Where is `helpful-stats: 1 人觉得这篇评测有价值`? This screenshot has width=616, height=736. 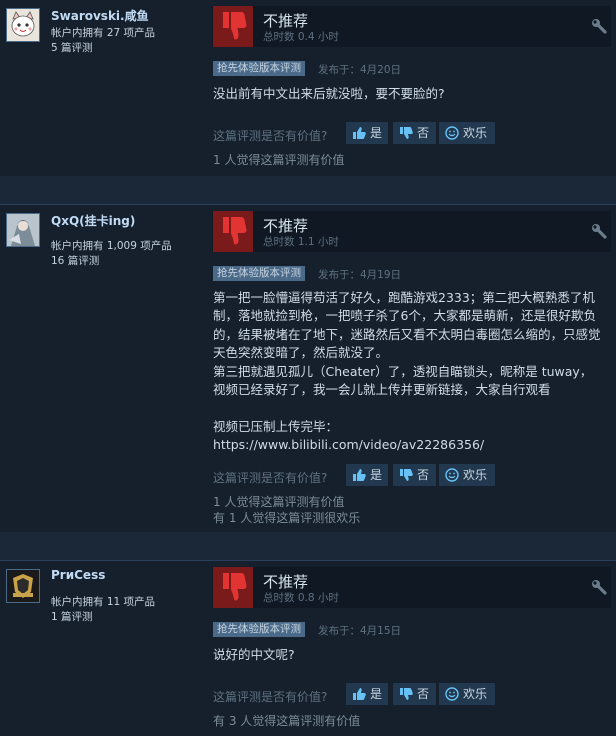 helpful-stats: 1 人觉得这篇评测有价值 is located at coordinates (279, 160).